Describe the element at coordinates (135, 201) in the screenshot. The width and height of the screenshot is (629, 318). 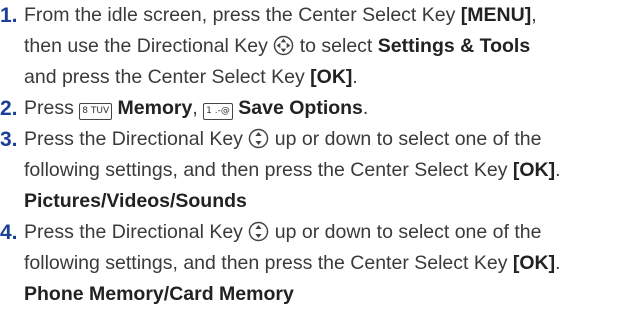
I see `setting-options: Pictures/Videos/Sounds` at that location.